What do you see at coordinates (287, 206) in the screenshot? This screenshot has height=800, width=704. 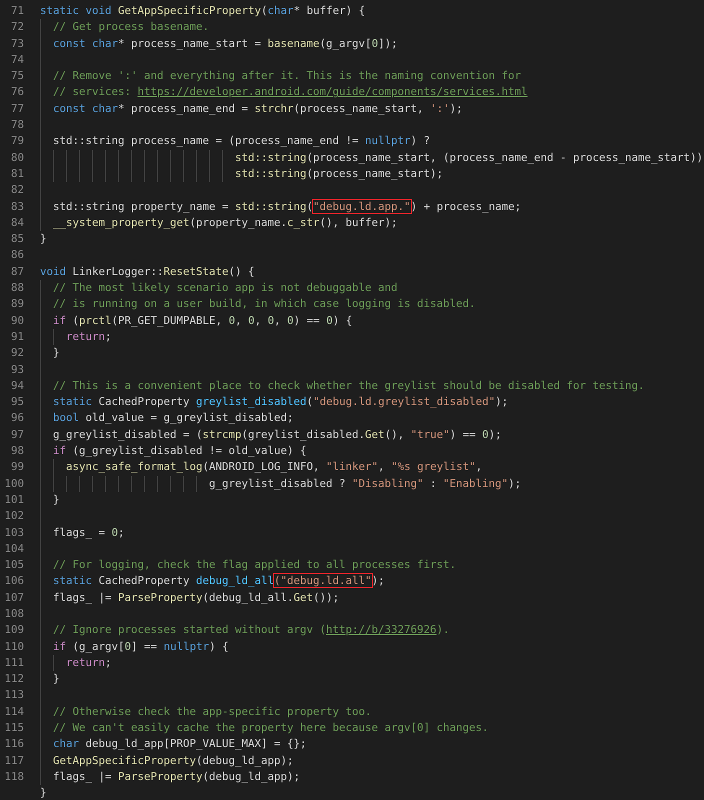 I see `code-line: std::string property_name = std::string("debug.ld.app.") + process_name;` at bounding box center [287, 206].